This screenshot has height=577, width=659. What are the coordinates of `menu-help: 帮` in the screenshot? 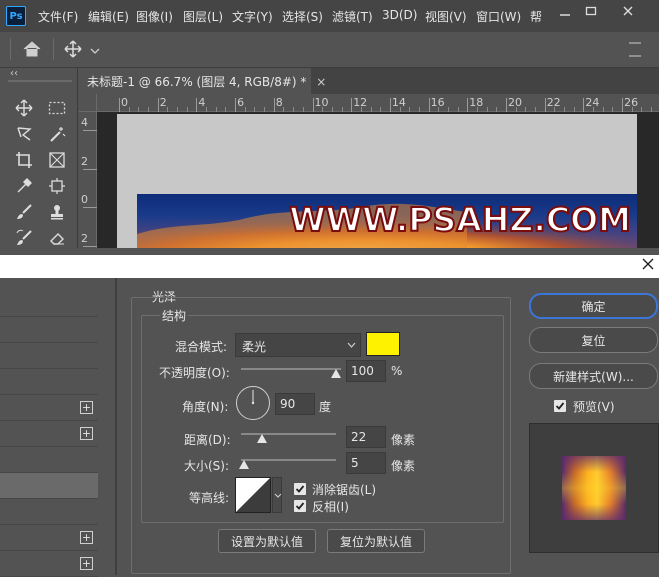 It's located at (536, 16).